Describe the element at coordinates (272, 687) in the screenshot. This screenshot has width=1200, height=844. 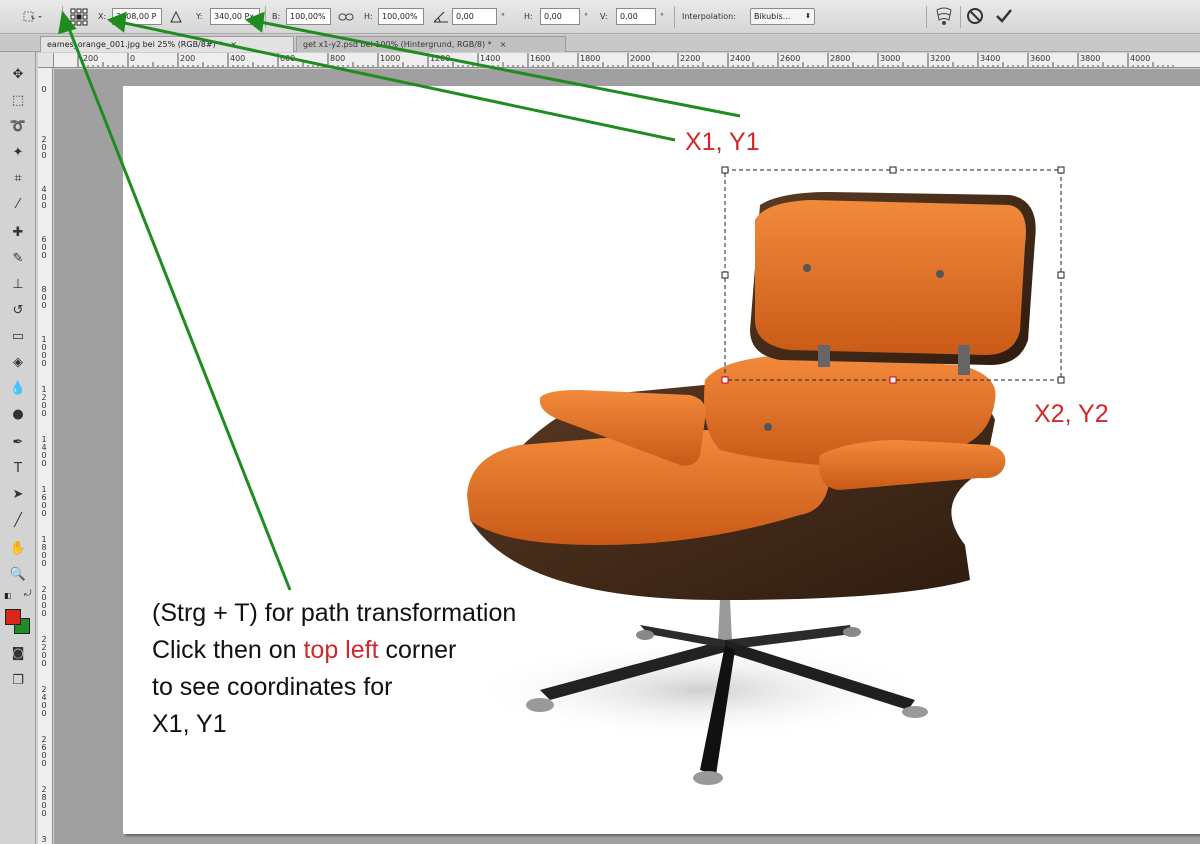
I see `instruction-line-3: to see coordinates for` at that location.